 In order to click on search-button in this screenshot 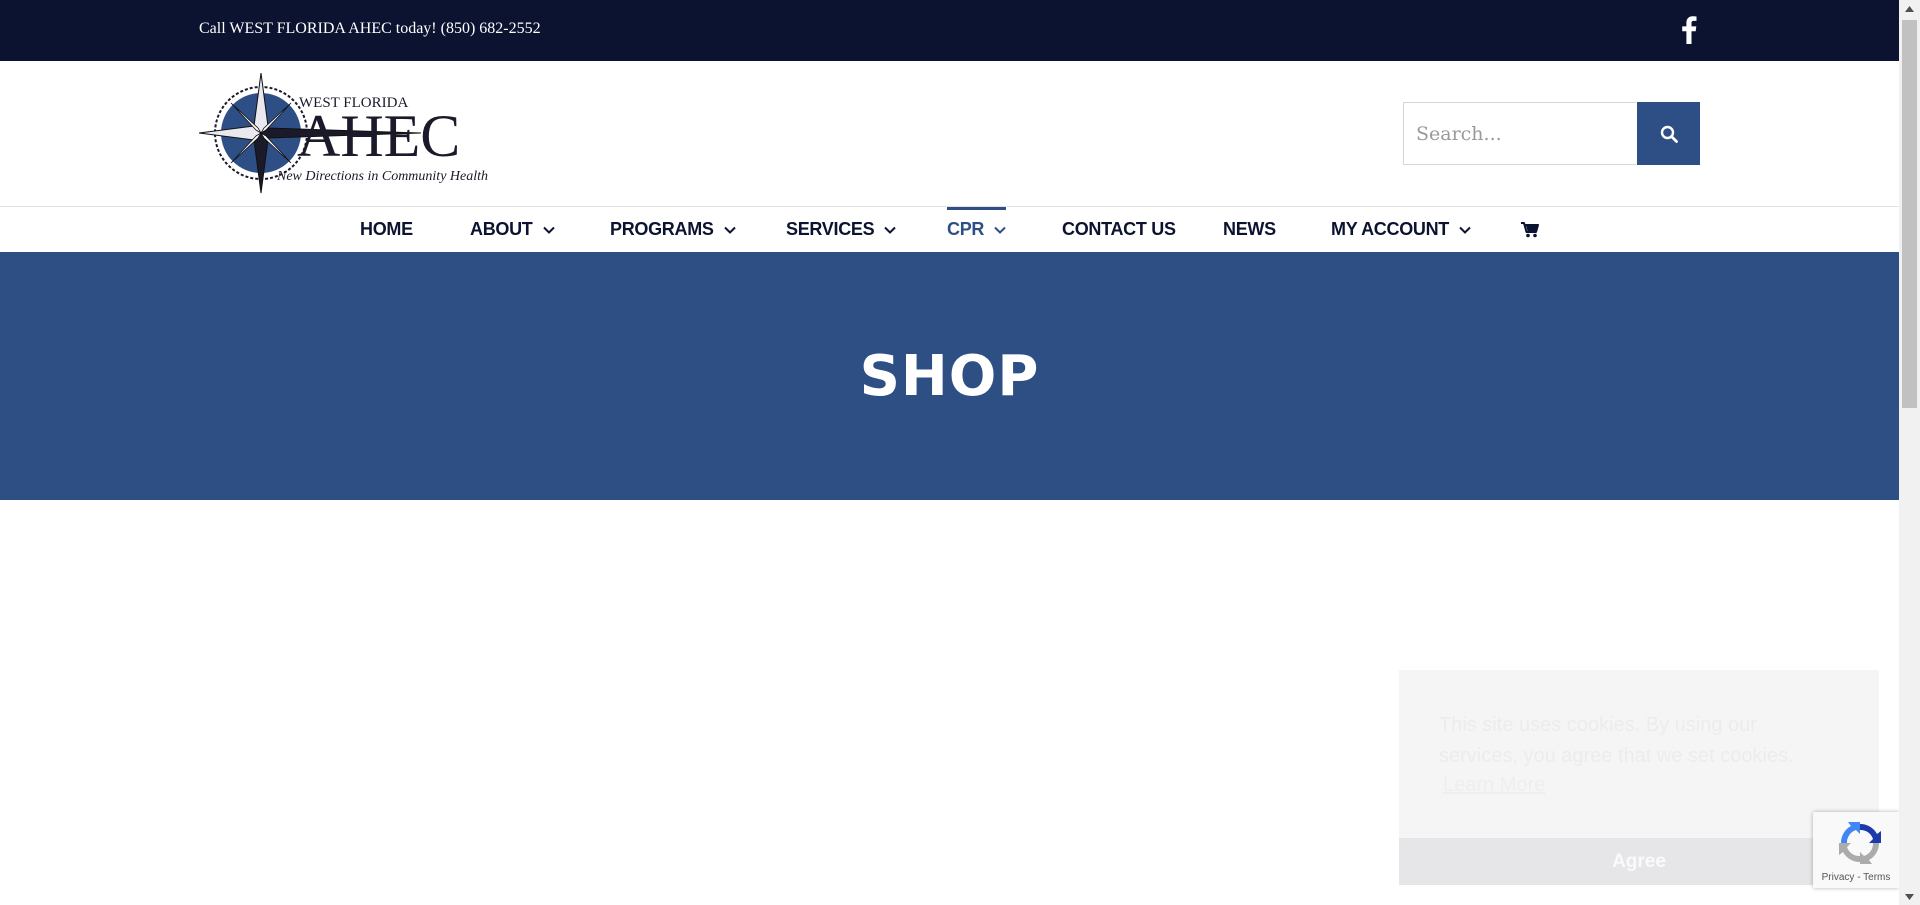, I will do `click(1668, 133)`.